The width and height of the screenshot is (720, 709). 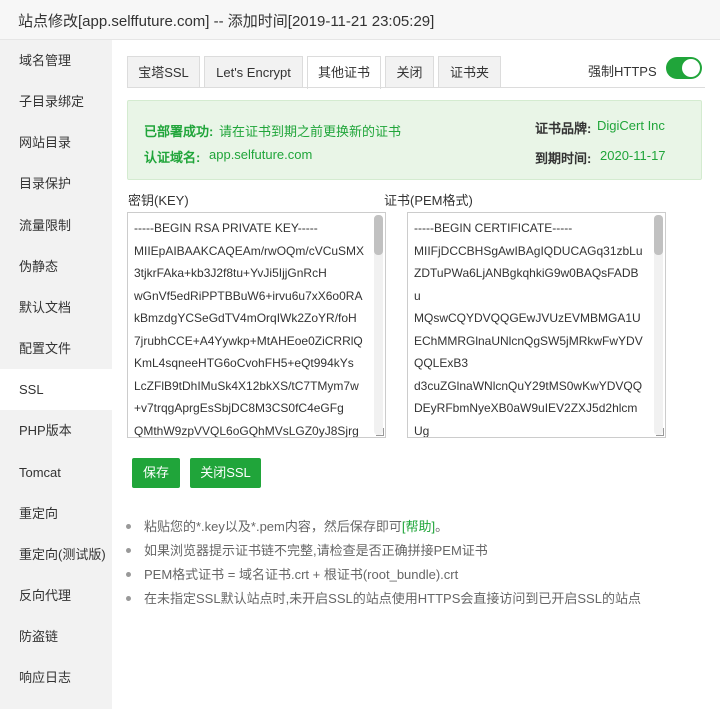 What do you see at coordinates (526, 408) in the screenshot?
I see `cert-line: DEyRFbmNyeXB0aW9uIEV2ZXJ5d2hlcm` at bounding box center [526, 408].